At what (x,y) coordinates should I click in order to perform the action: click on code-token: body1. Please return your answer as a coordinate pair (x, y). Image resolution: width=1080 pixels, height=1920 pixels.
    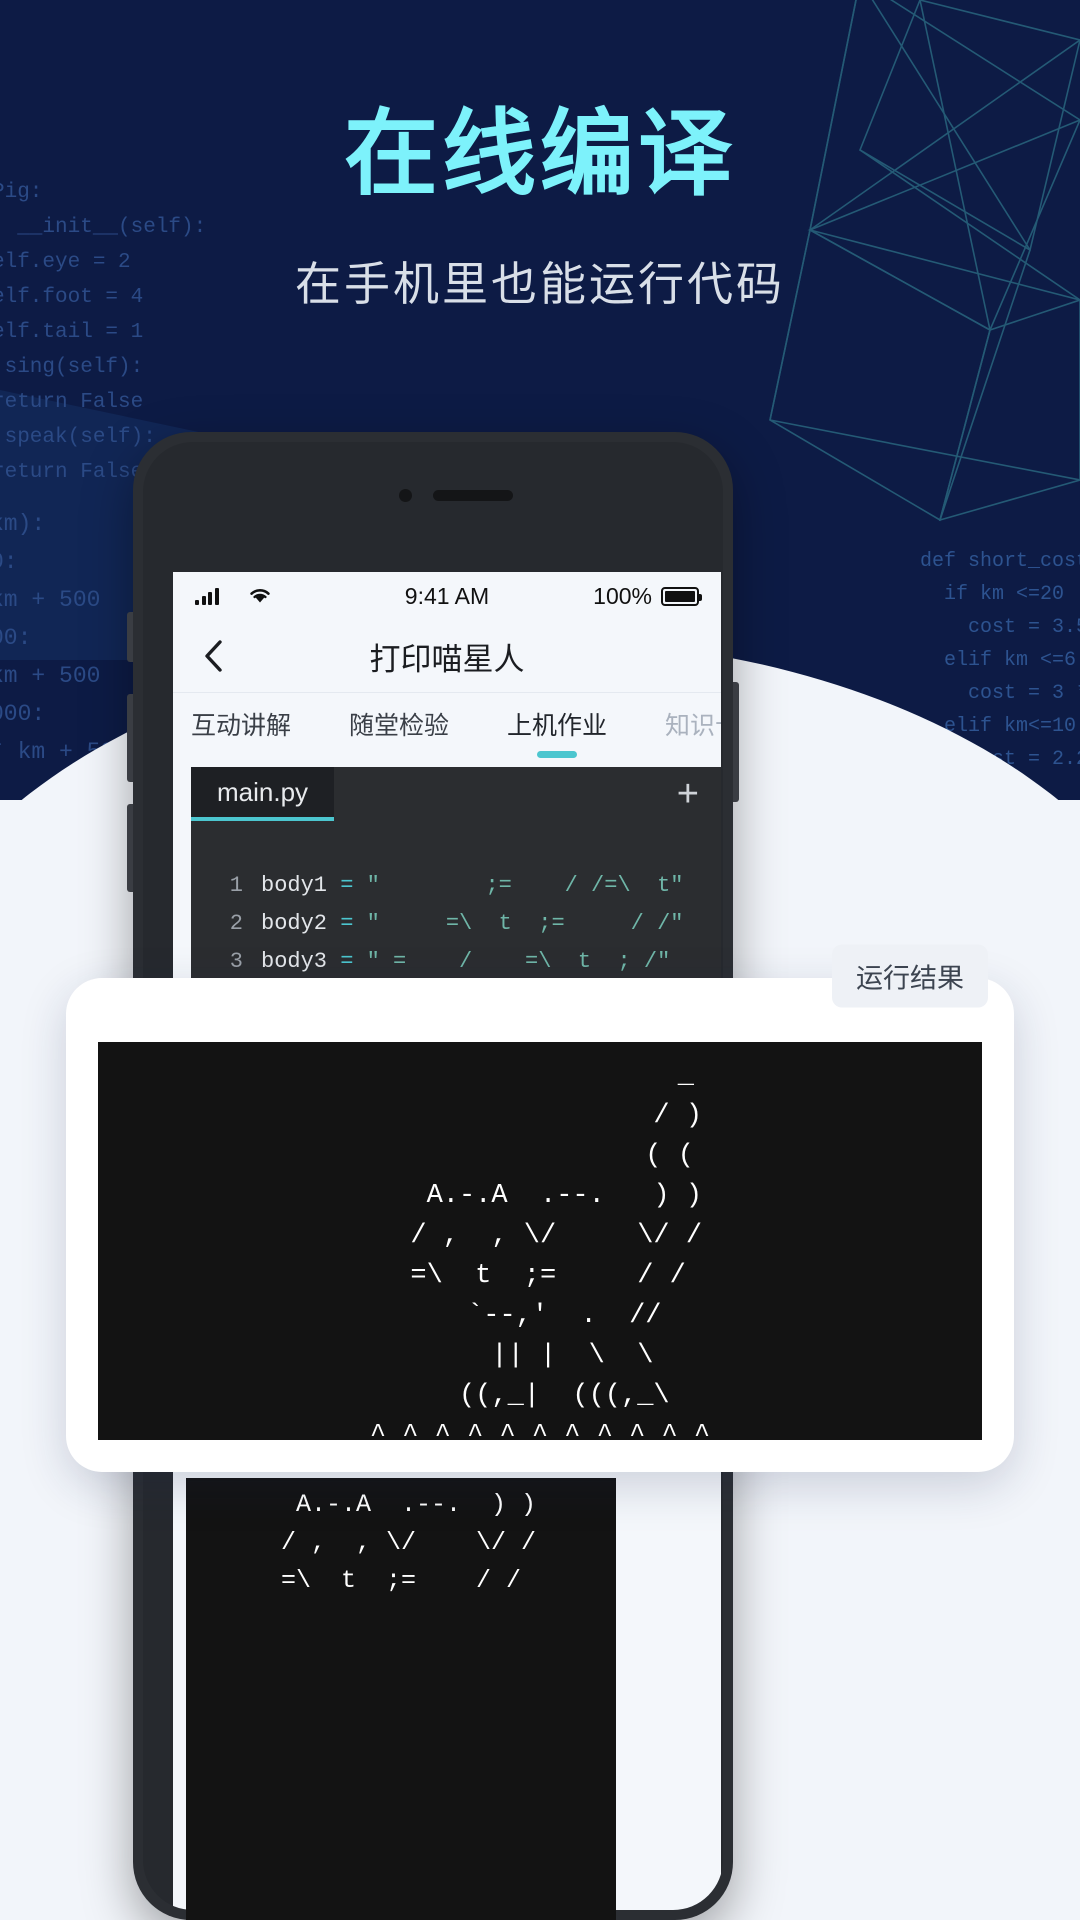
    Looking at the image, I should click on (294, 885).